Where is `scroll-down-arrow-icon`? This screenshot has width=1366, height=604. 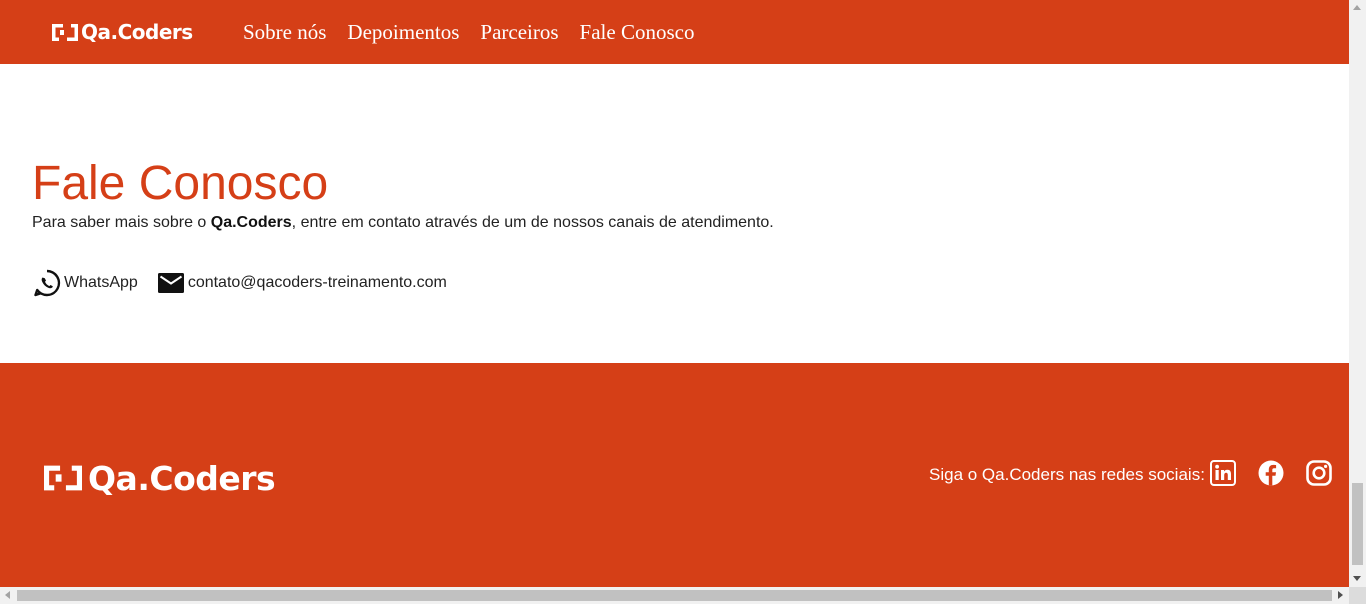
scroll-down-arrow-icon is located at coordinates (1357, 578).